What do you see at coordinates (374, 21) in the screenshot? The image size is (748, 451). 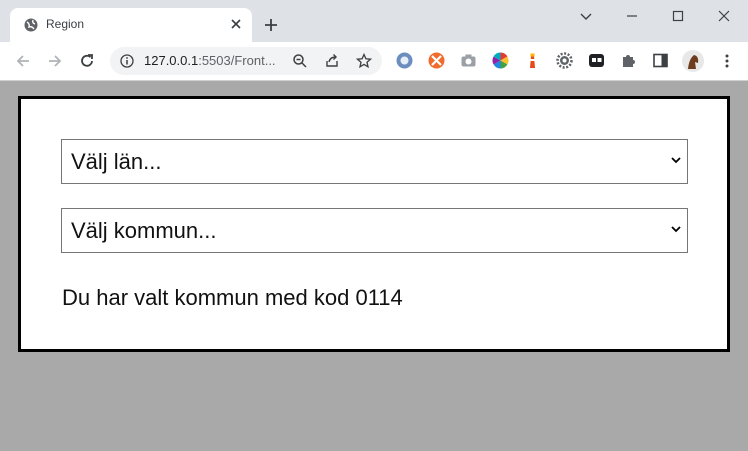 I see `tab-strip: Region` at bounding box center [374, 21].